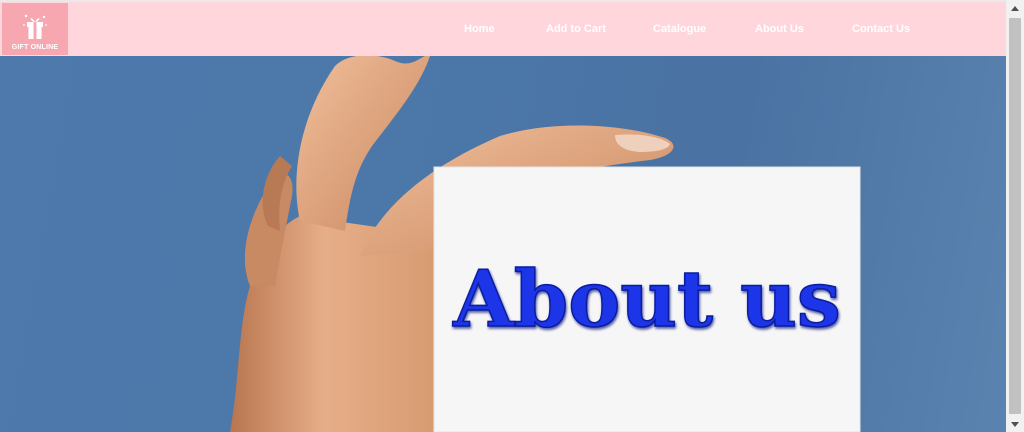 The height and width of the screenshot is (432, 1024). Describe the element at coordinates (576, 29) in the screenshot. I see `nav-add-to-cart: Add to Cart` at that location.